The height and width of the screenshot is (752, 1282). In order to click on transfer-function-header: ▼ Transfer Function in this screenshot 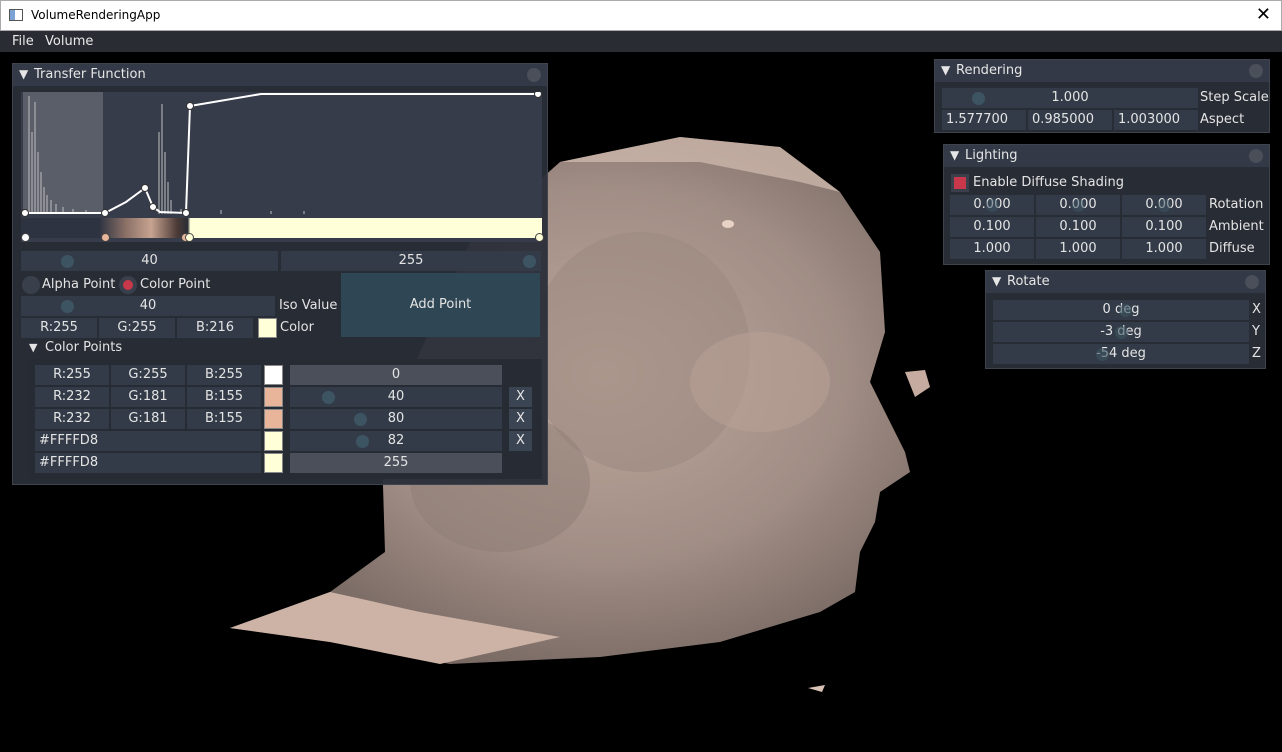, I will do `click(280, 75)`.